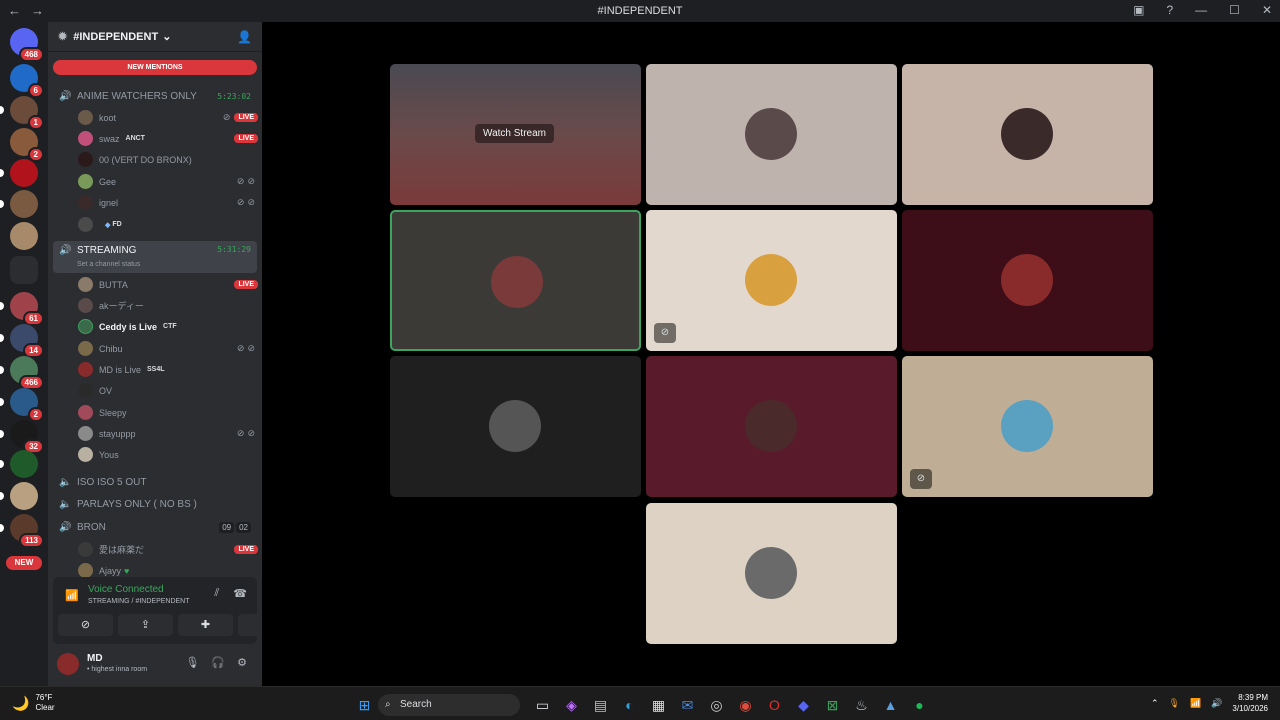  I want to click on minimize-button: —, so click(1201, 10).